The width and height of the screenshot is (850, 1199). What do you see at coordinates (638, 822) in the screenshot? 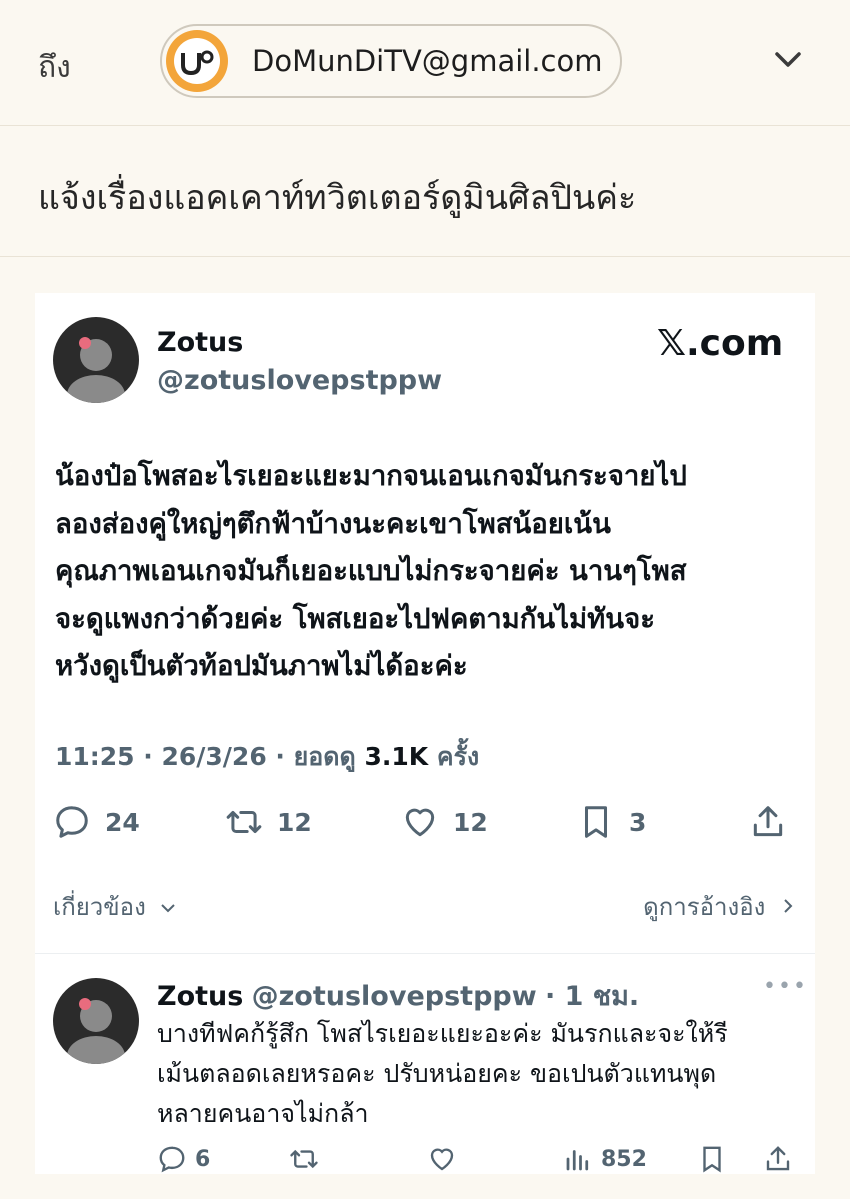
I see `bookmark-count: 3` at bounding box center [638, 822].